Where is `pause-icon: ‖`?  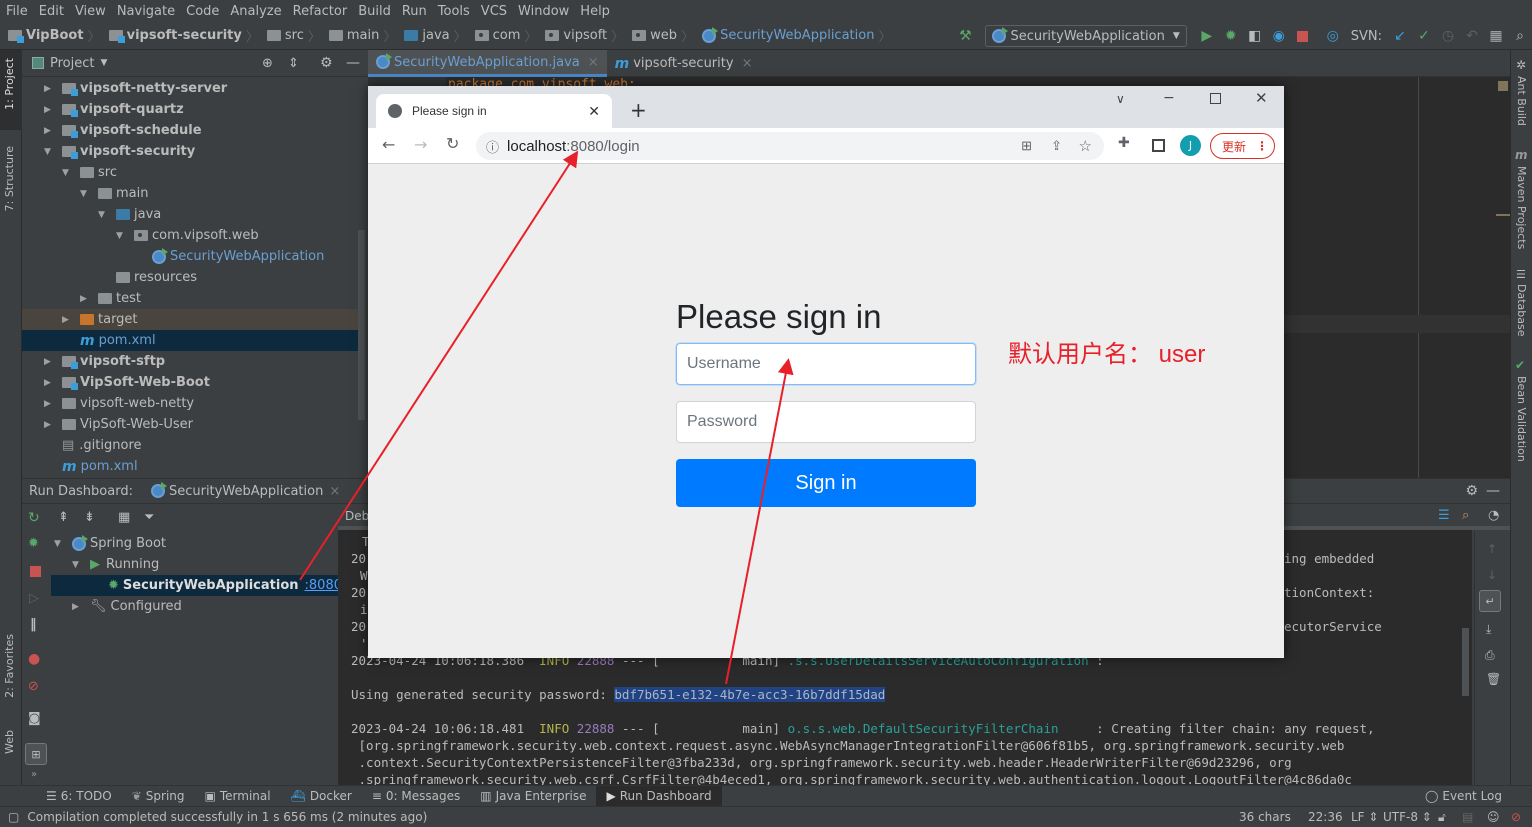 pause-icon: ‖ is located at coordinates (33, 624).